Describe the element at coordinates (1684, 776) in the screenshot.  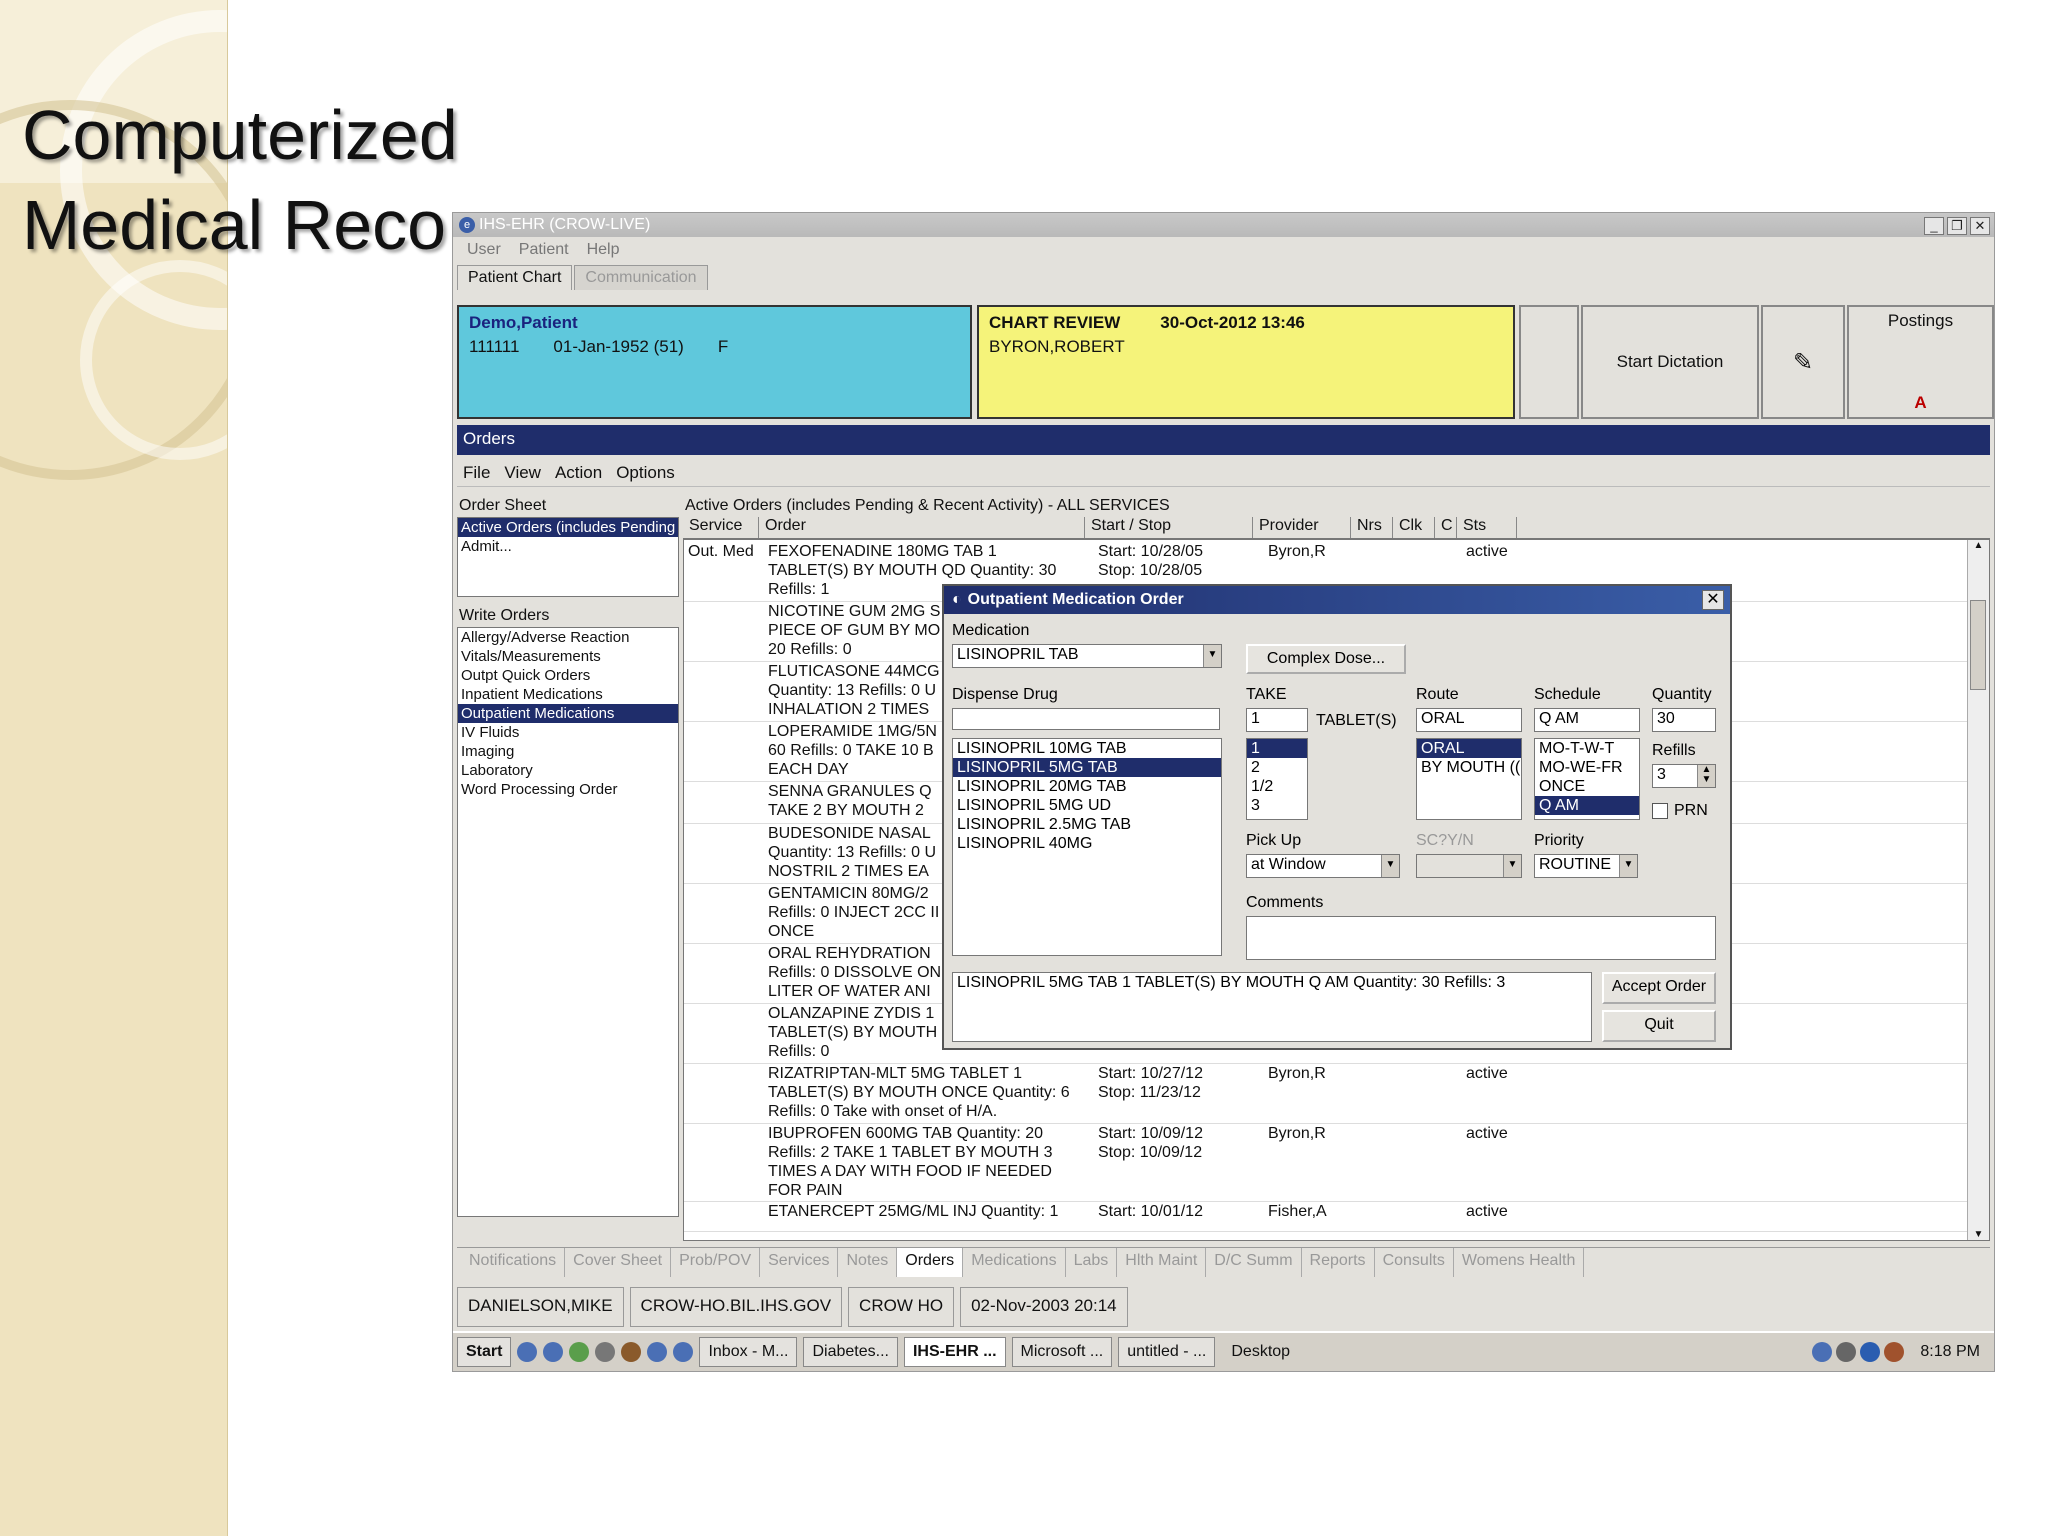
I see `refills-stepper: 3 ▲ ▼` at that location.